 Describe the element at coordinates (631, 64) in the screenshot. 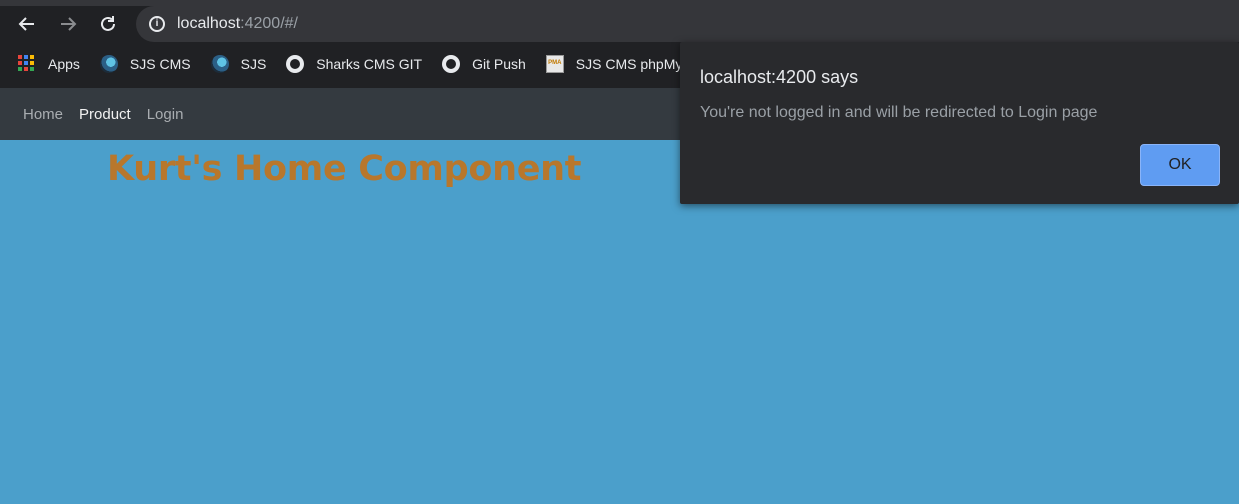

I see `bookmark-label: SJS CMS phpMy/` at that location.